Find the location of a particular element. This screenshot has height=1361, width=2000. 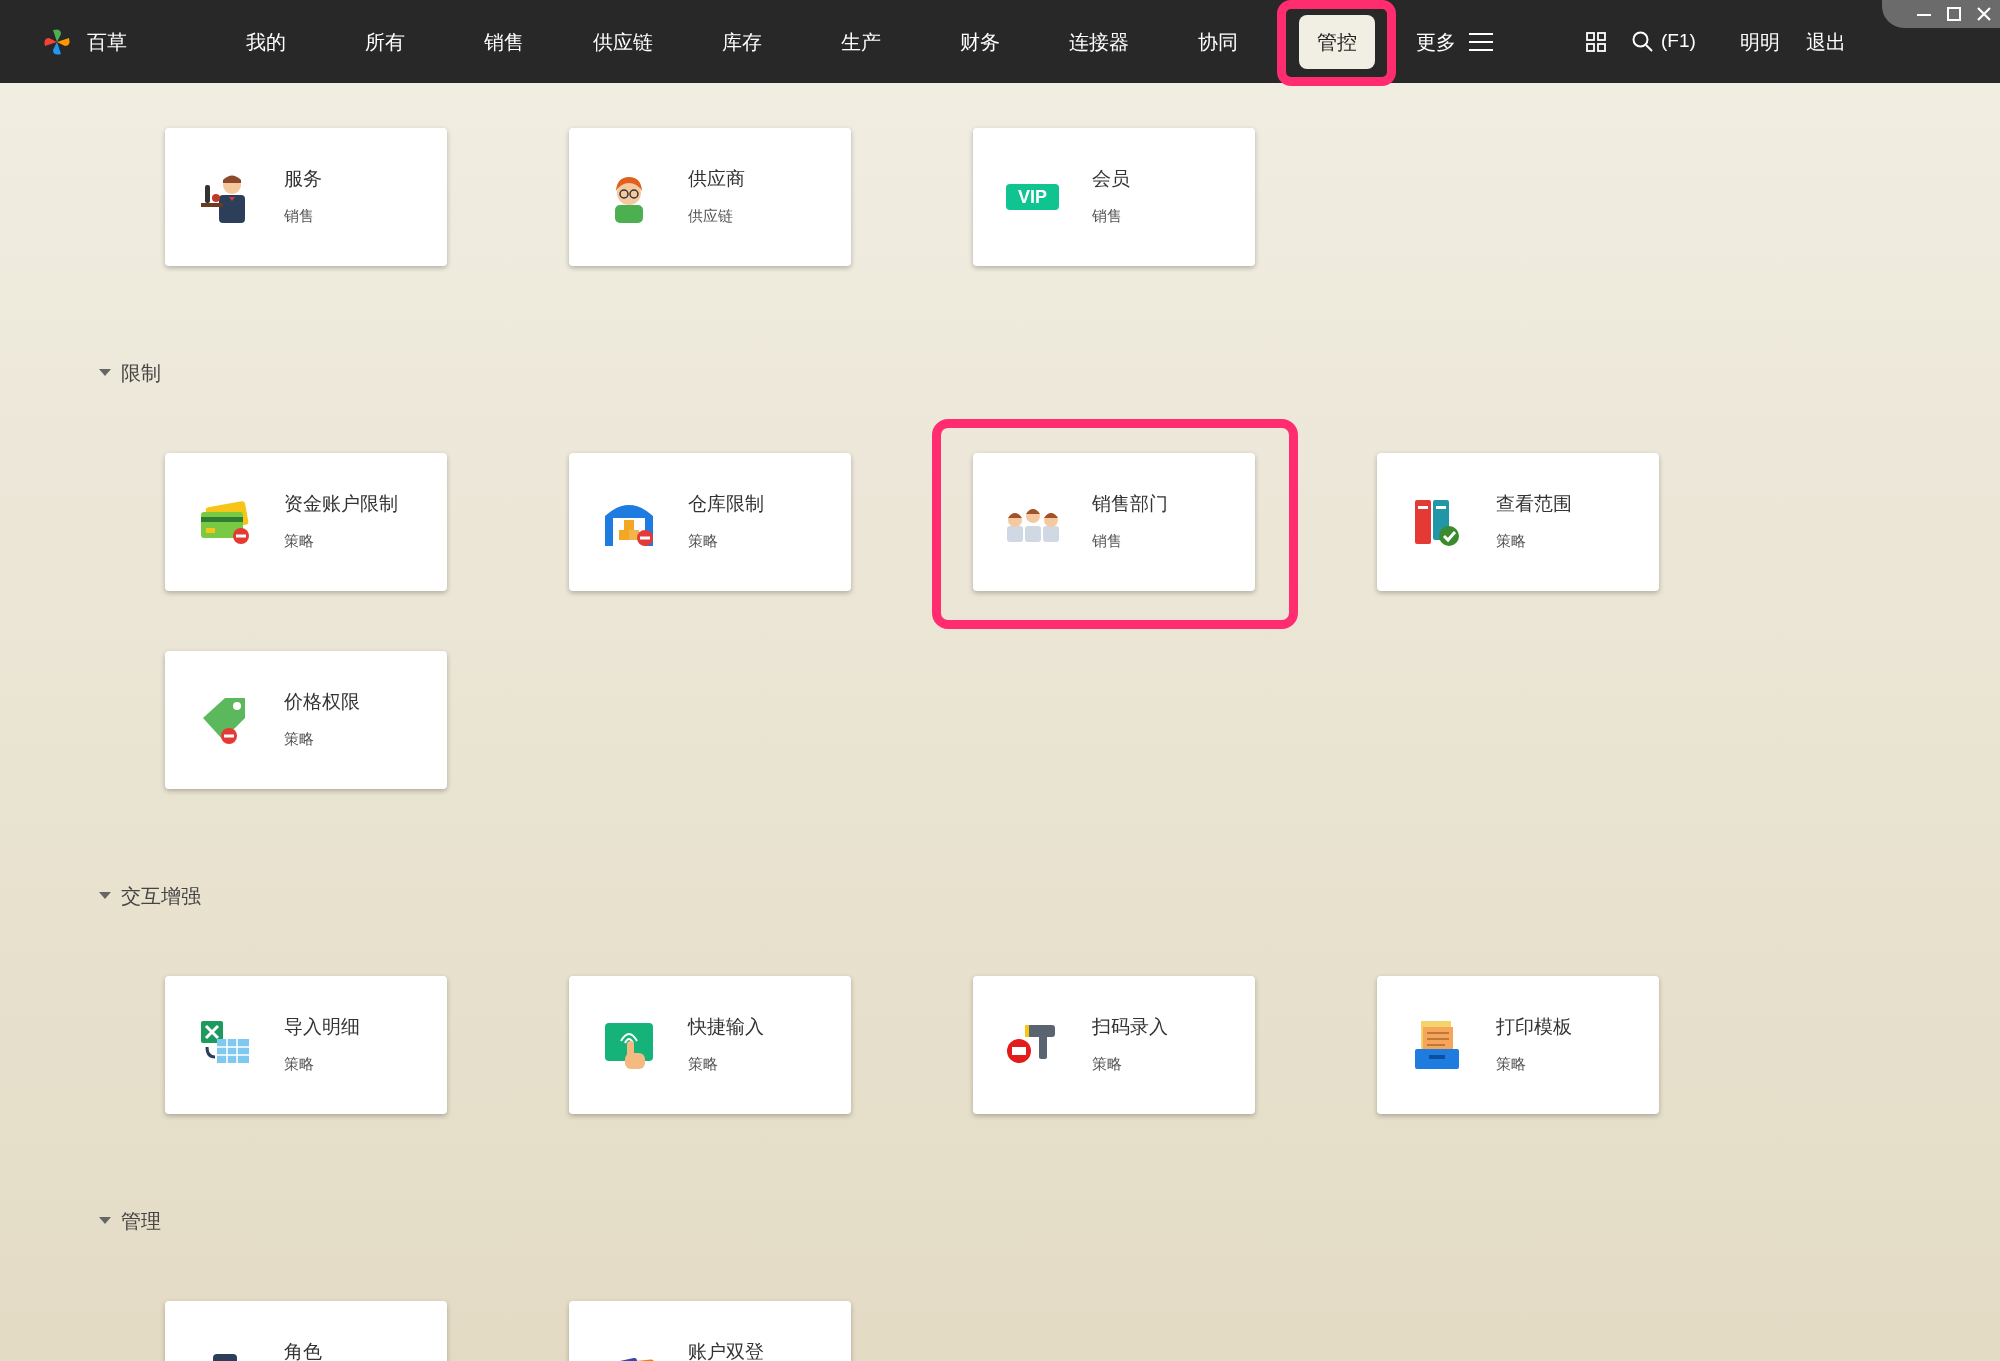

card-title: 快捷输入 is located at coordinates (726, 1026).